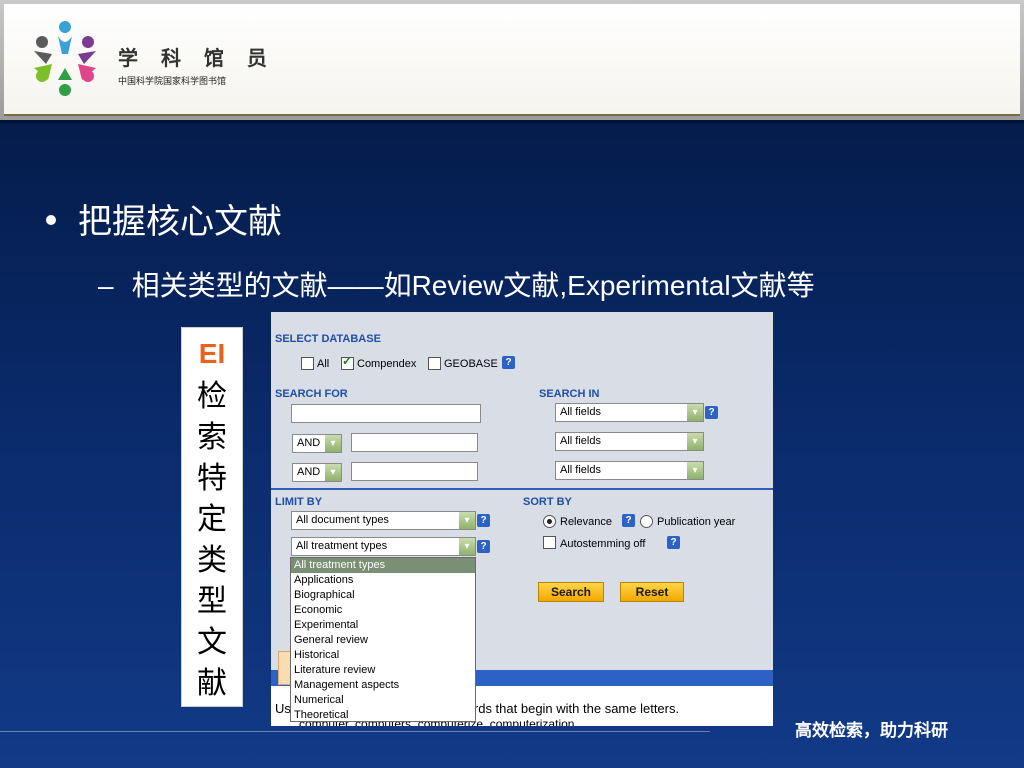  I want to click on bullet-main: 把握核心文献, so click(164, 218).